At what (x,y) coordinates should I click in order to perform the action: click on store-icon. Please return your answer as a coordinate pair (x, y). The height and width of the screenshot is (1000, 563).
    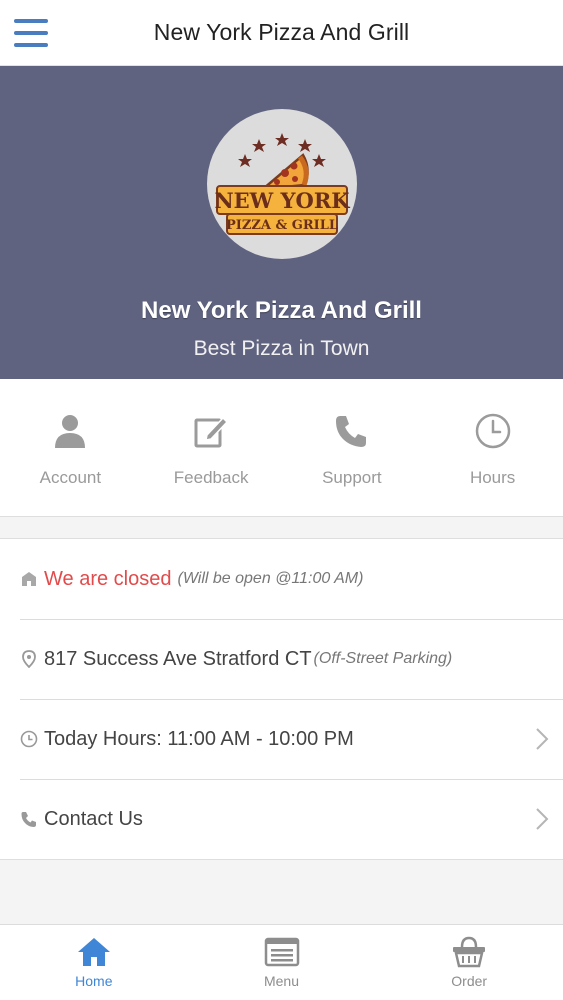
    Looking at the image, I should click on (29, 579).